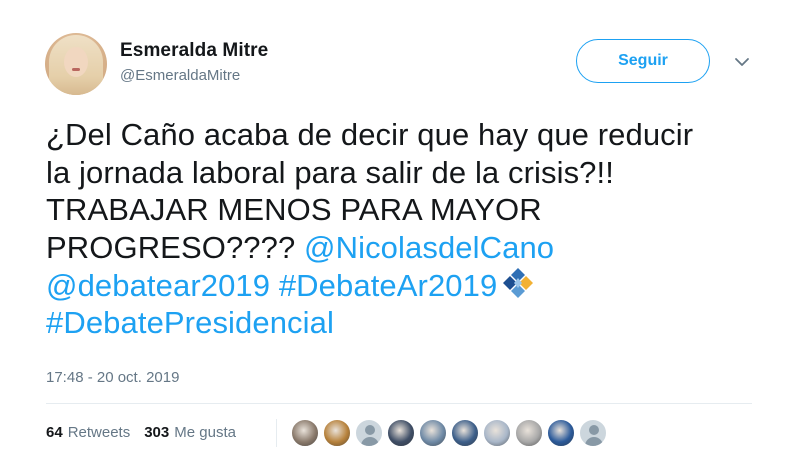 The width and height of the screenshot is (800, 461). I want to click on tweet-text-line: TRABAJAR MENOS PARA MAYOR, so click(401, 210).